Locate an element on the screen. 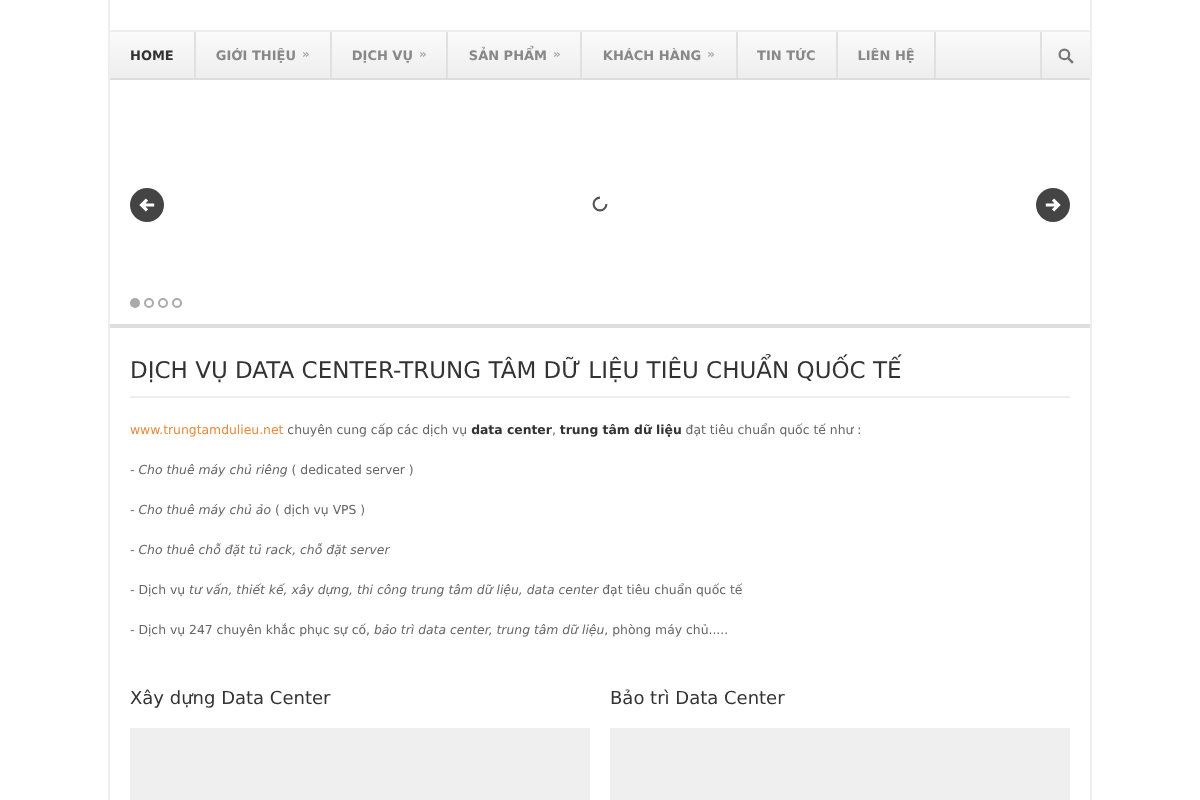  search-icon is located at coordinates (1066, 55).